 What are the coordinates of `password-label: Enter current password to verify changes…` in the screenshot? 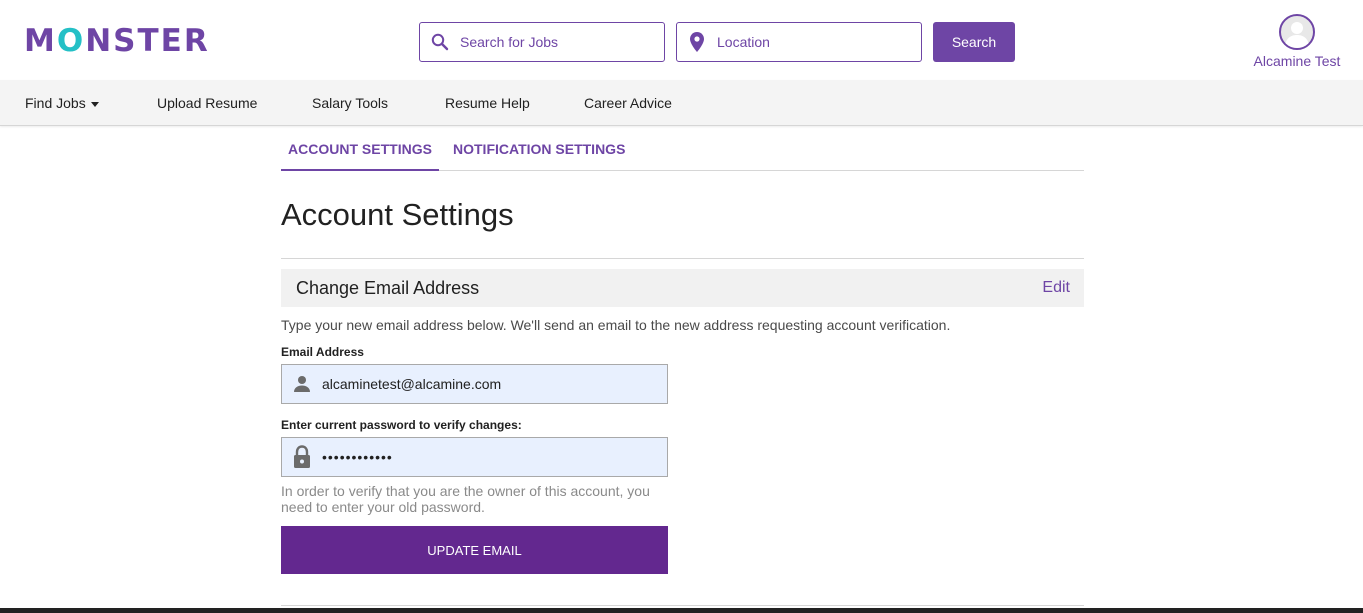 It's located at (401, 425).